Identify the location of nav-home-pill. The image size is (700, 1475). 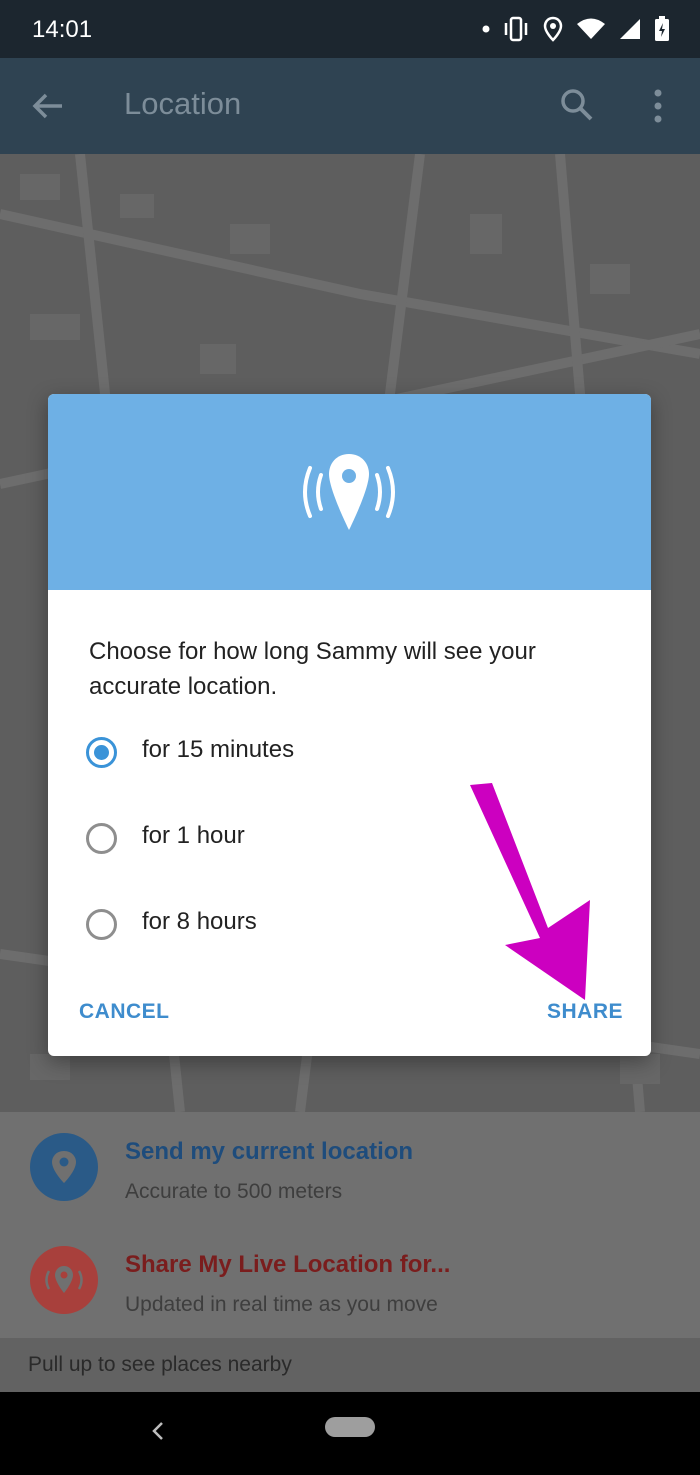
(350, 1427).